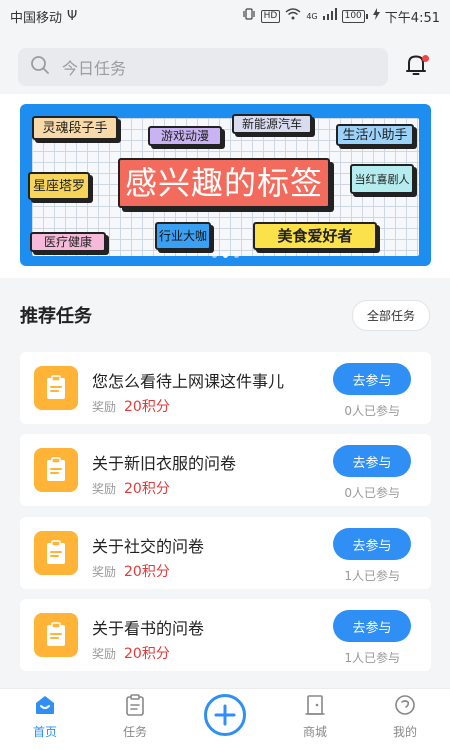 Image resolution: width=450 pixels, height=750 pixels. What do you see at coordinates (376, 16) in the screenshot?
I see `charging-icon` at bounding box center [376, 16].